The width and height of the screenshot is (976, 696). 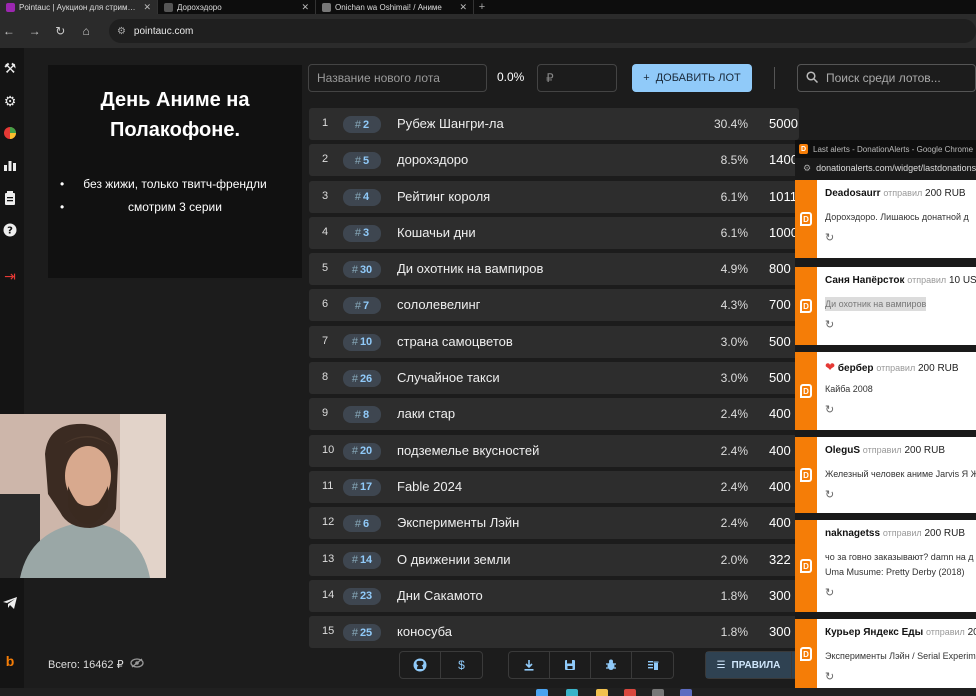 What do you see at coordinates (652, 665) in the screenshot?
I see `clear-all-button` at bounding box center [652, 665].